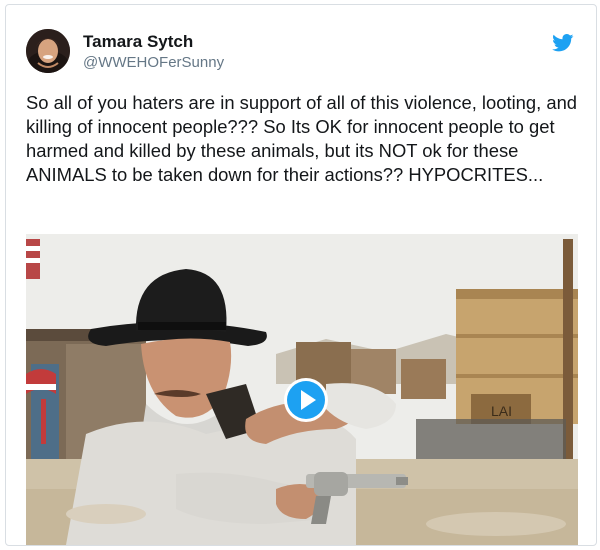 The height and width of the screenshot is (550, 600). What do you see at coordinates (153, 62) in the screenshot?
I see `user-handle: @WWEHOFerSunny` at bounding box center [153, 62].